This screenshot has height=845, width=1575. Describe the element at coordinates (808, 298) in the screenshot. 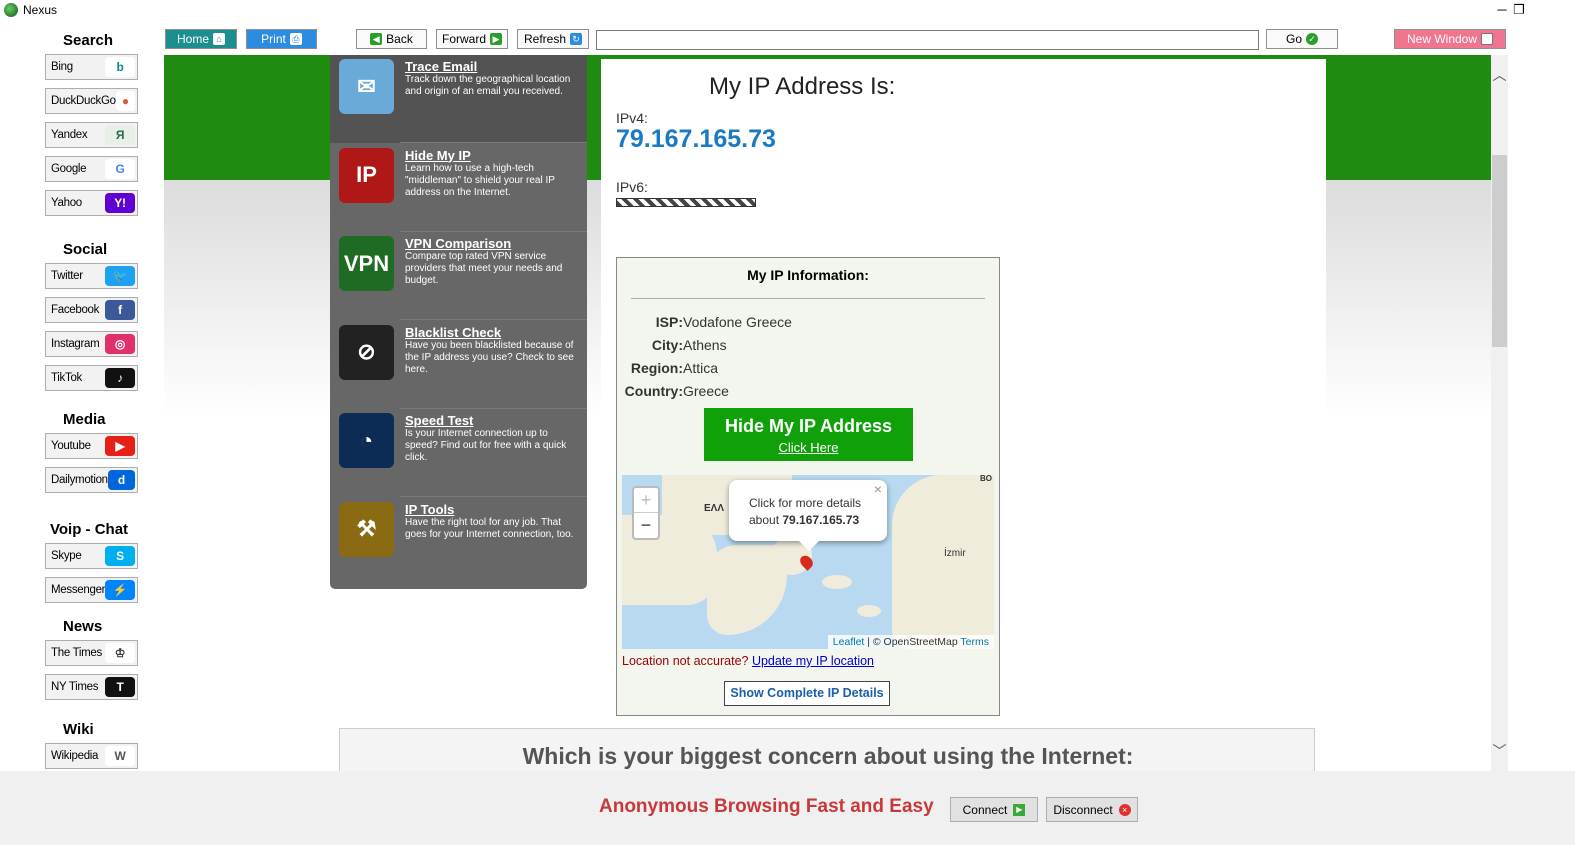

I see `divider` at that location.